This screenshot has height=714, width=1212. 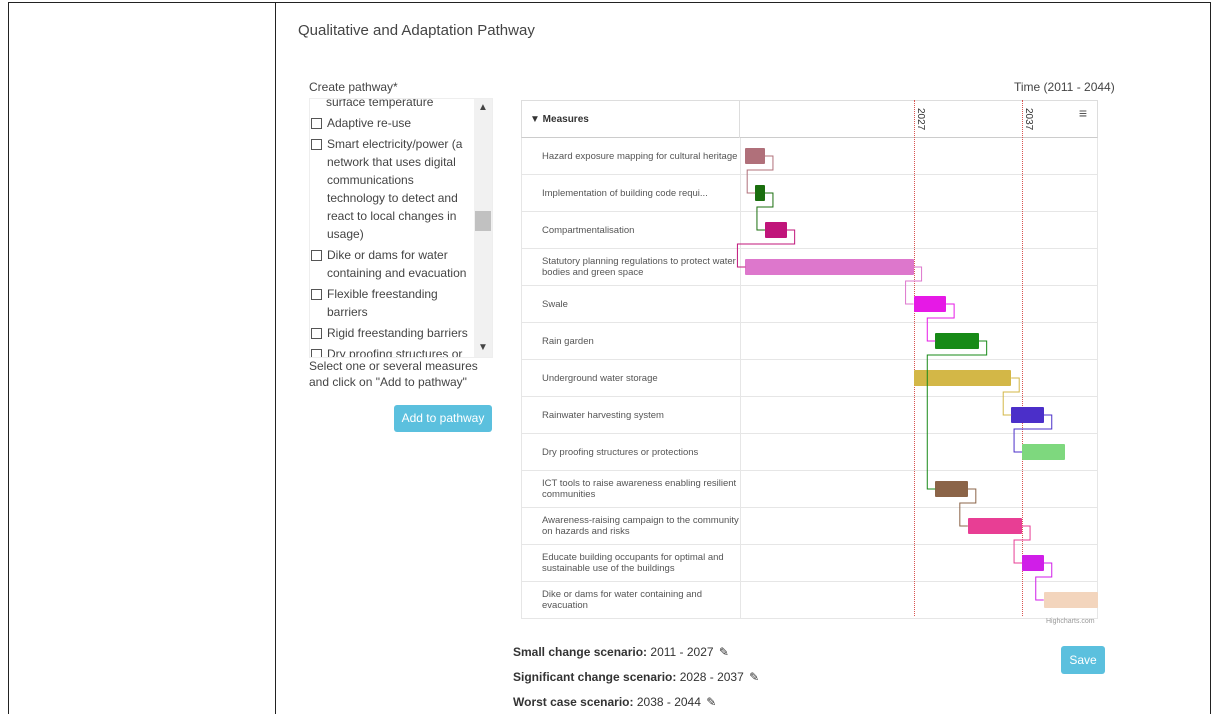 I want to click on column-divider, so click(x=275, y=358).